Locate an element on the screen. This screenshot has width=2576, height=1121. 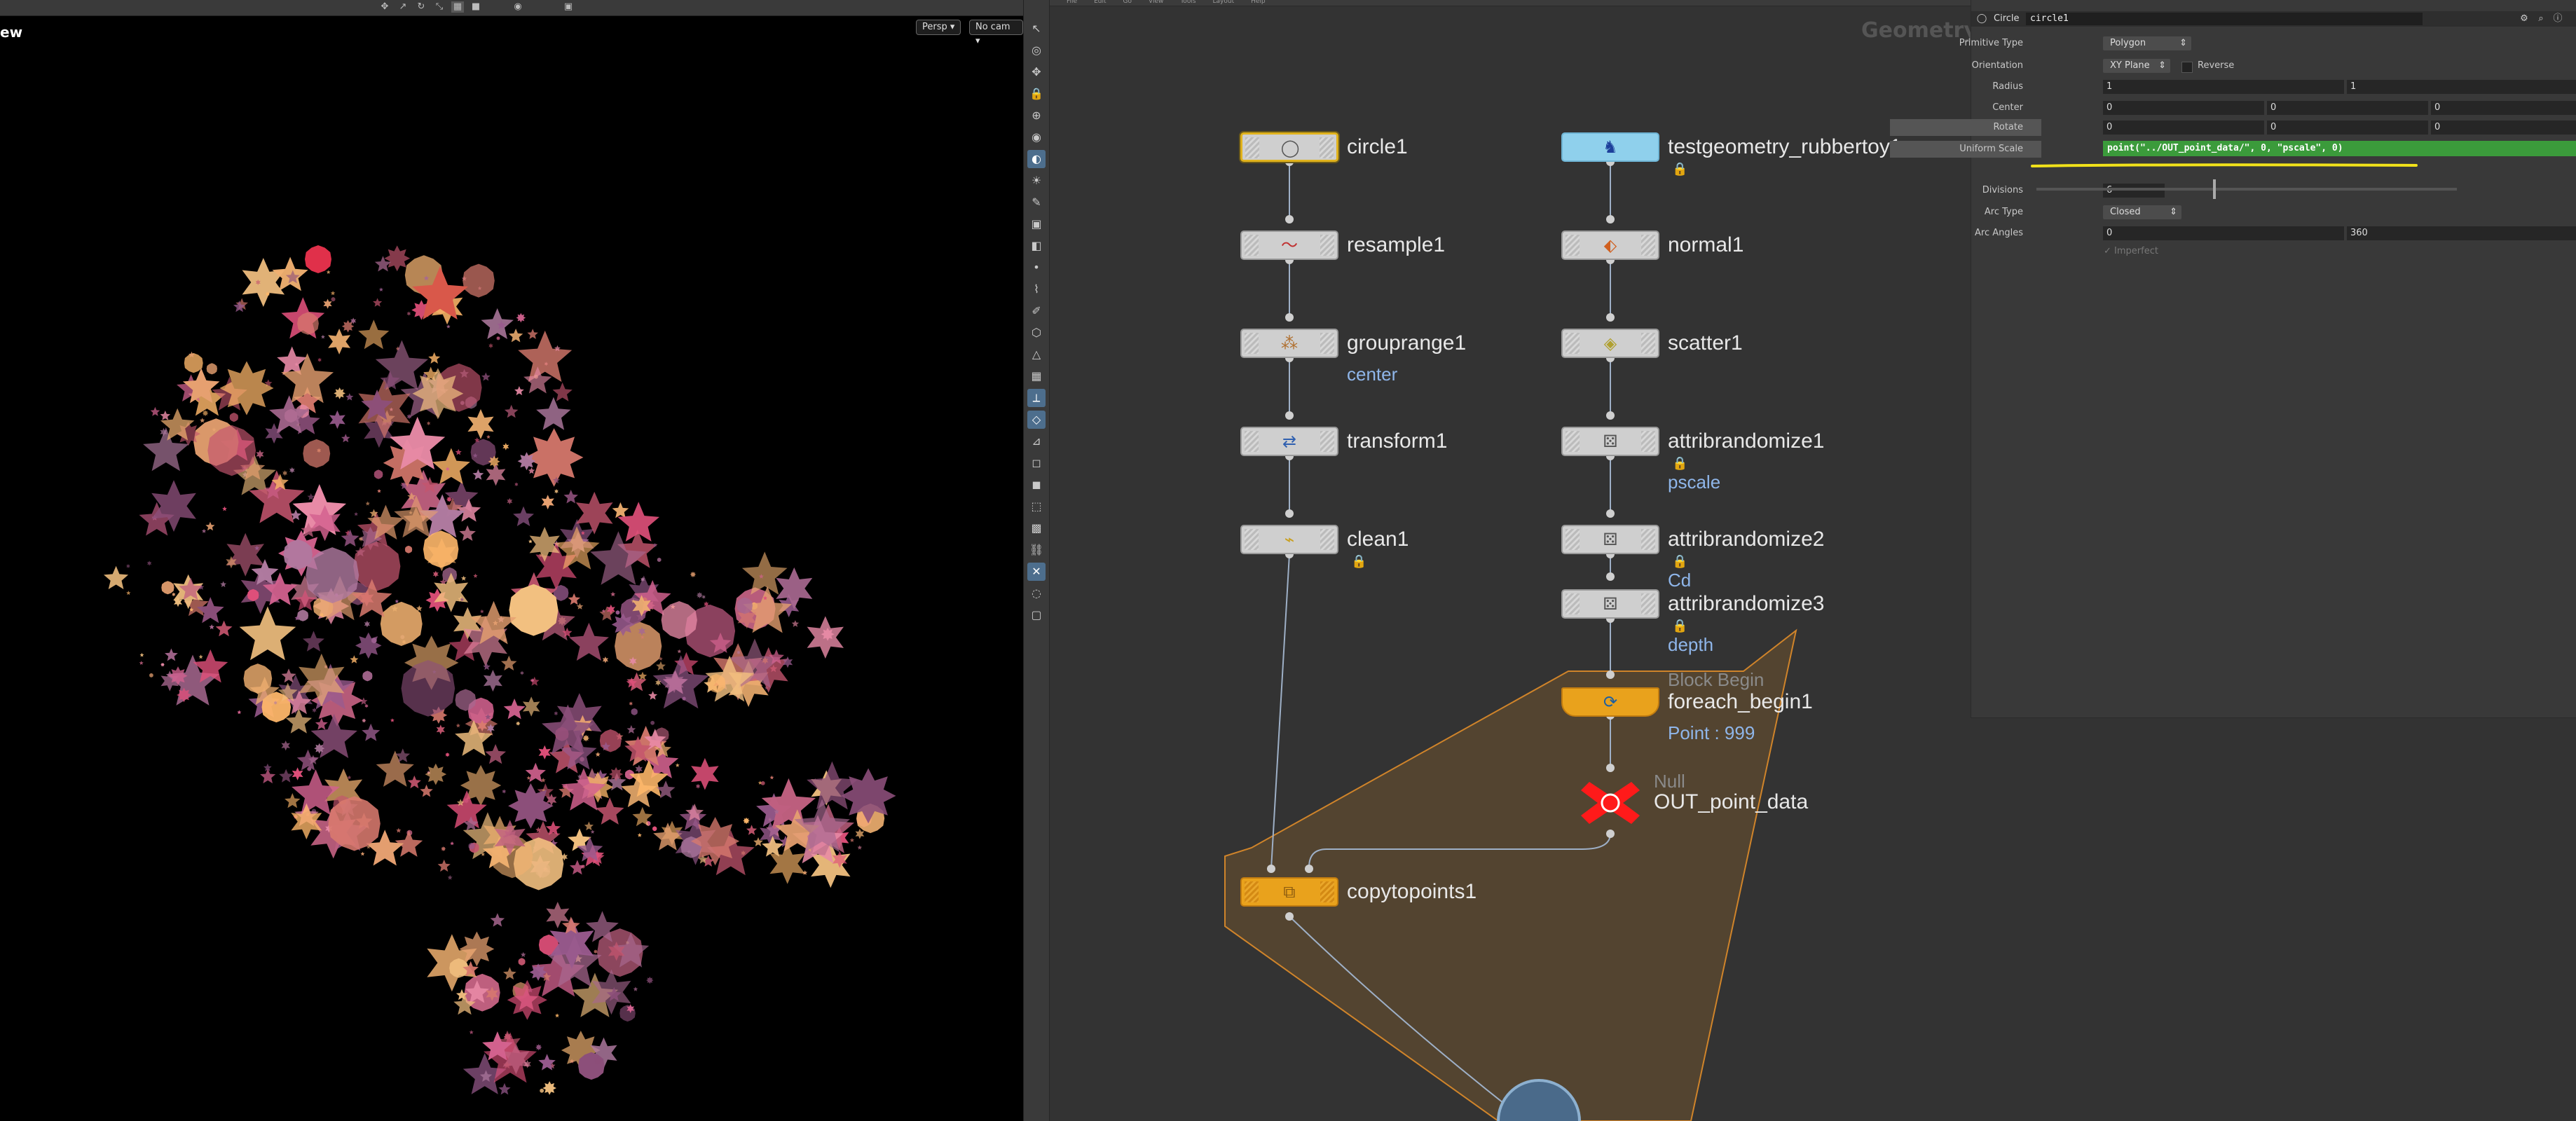
ruler-icon: ⟂ is located at coordinates (1036, 398).